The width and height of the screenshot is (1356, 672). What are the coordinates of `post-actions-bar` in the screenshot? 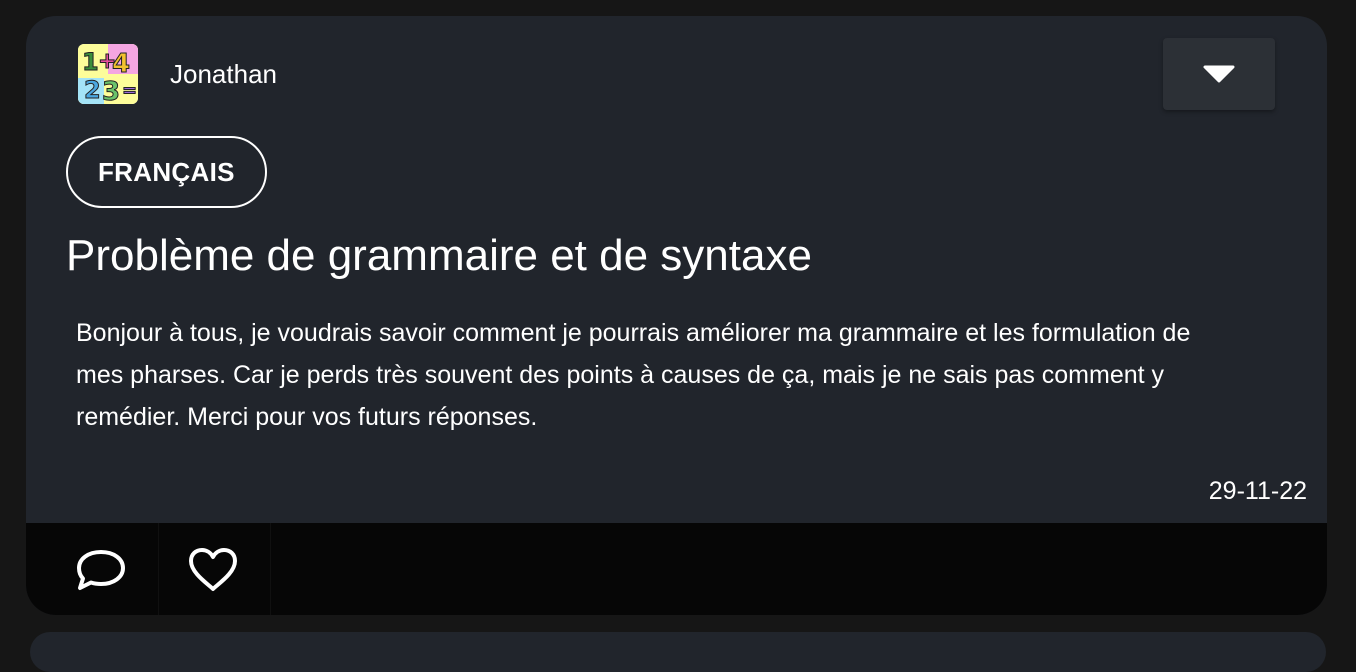 It's located at (676, 569).